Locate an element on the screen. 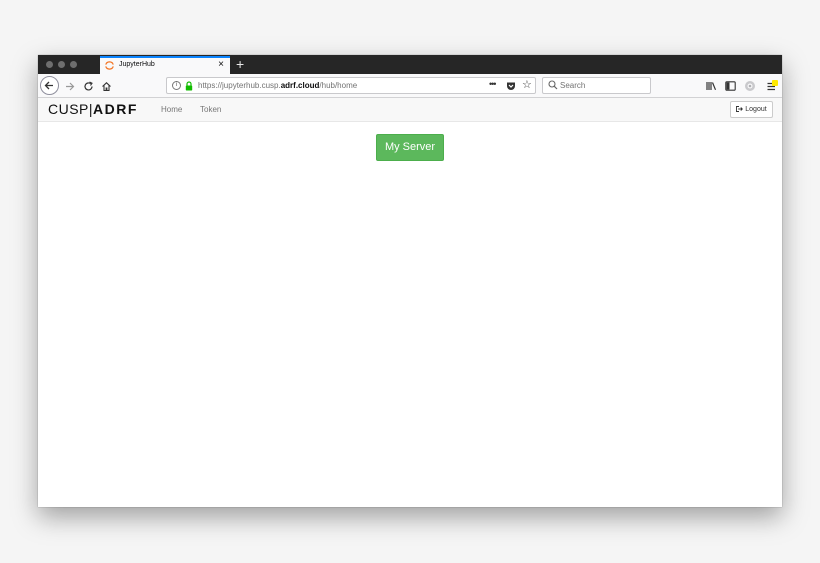  tab-title: JupyterHub is located at coordinates (137, 64).